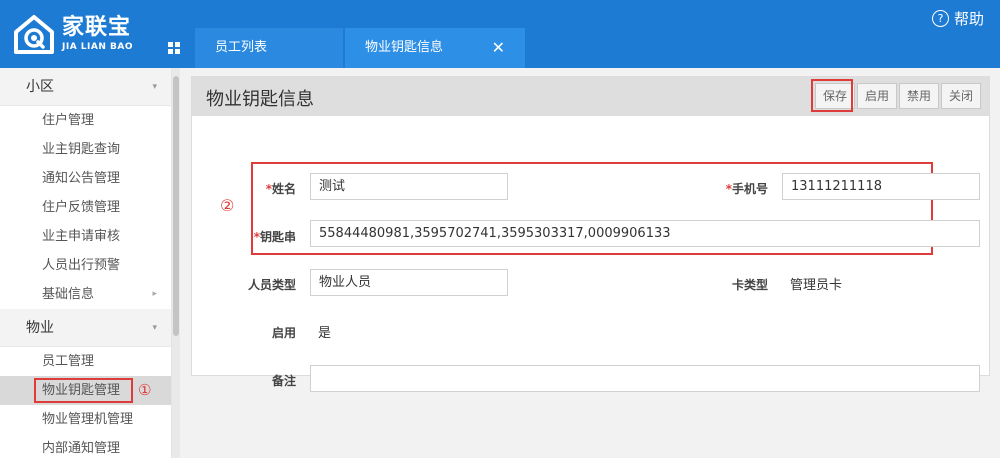 This screenshot has width=1000, height=458. What do you see at coordinates (85, 265) in the screenshot?
I see `sidebar-item-travel-warning: 人员出行预警` at bounding box center [85, 265].